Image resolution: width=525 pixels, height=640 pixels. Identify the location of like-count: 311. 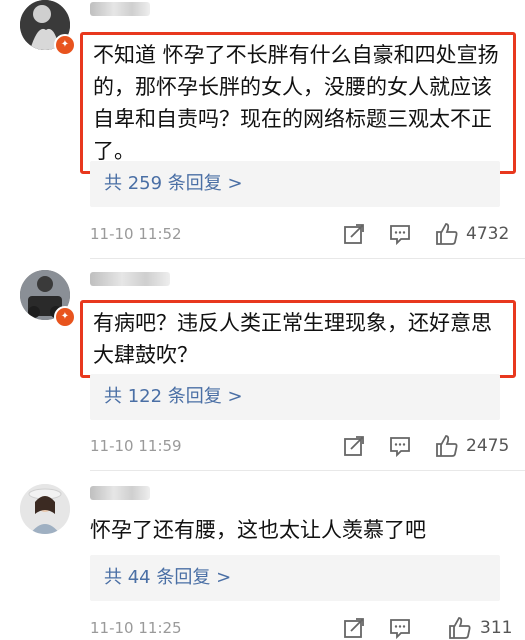
(496, 628).